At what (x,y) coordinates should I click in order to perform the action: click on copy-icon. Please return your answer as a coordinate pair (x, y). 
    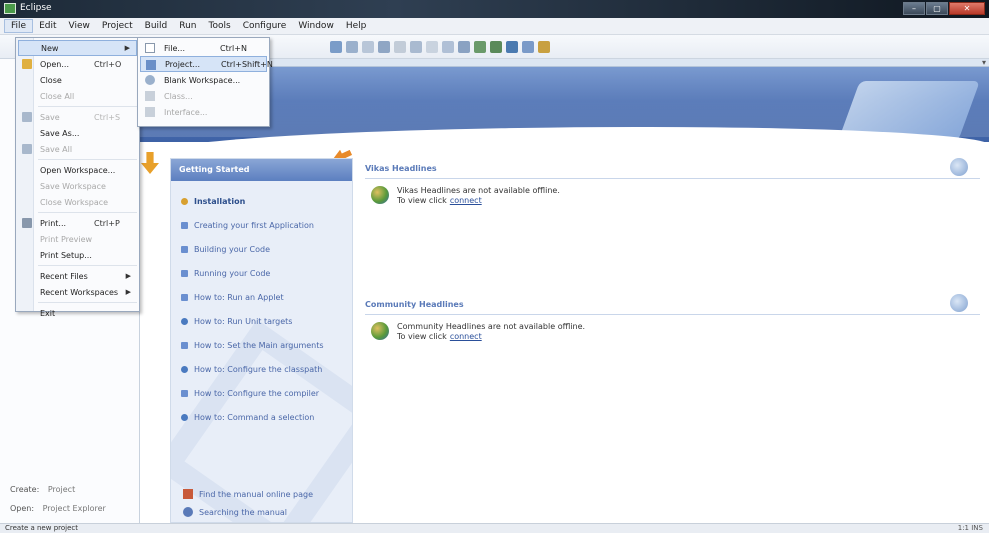
    Looking at the image, I should click on (448, 47).